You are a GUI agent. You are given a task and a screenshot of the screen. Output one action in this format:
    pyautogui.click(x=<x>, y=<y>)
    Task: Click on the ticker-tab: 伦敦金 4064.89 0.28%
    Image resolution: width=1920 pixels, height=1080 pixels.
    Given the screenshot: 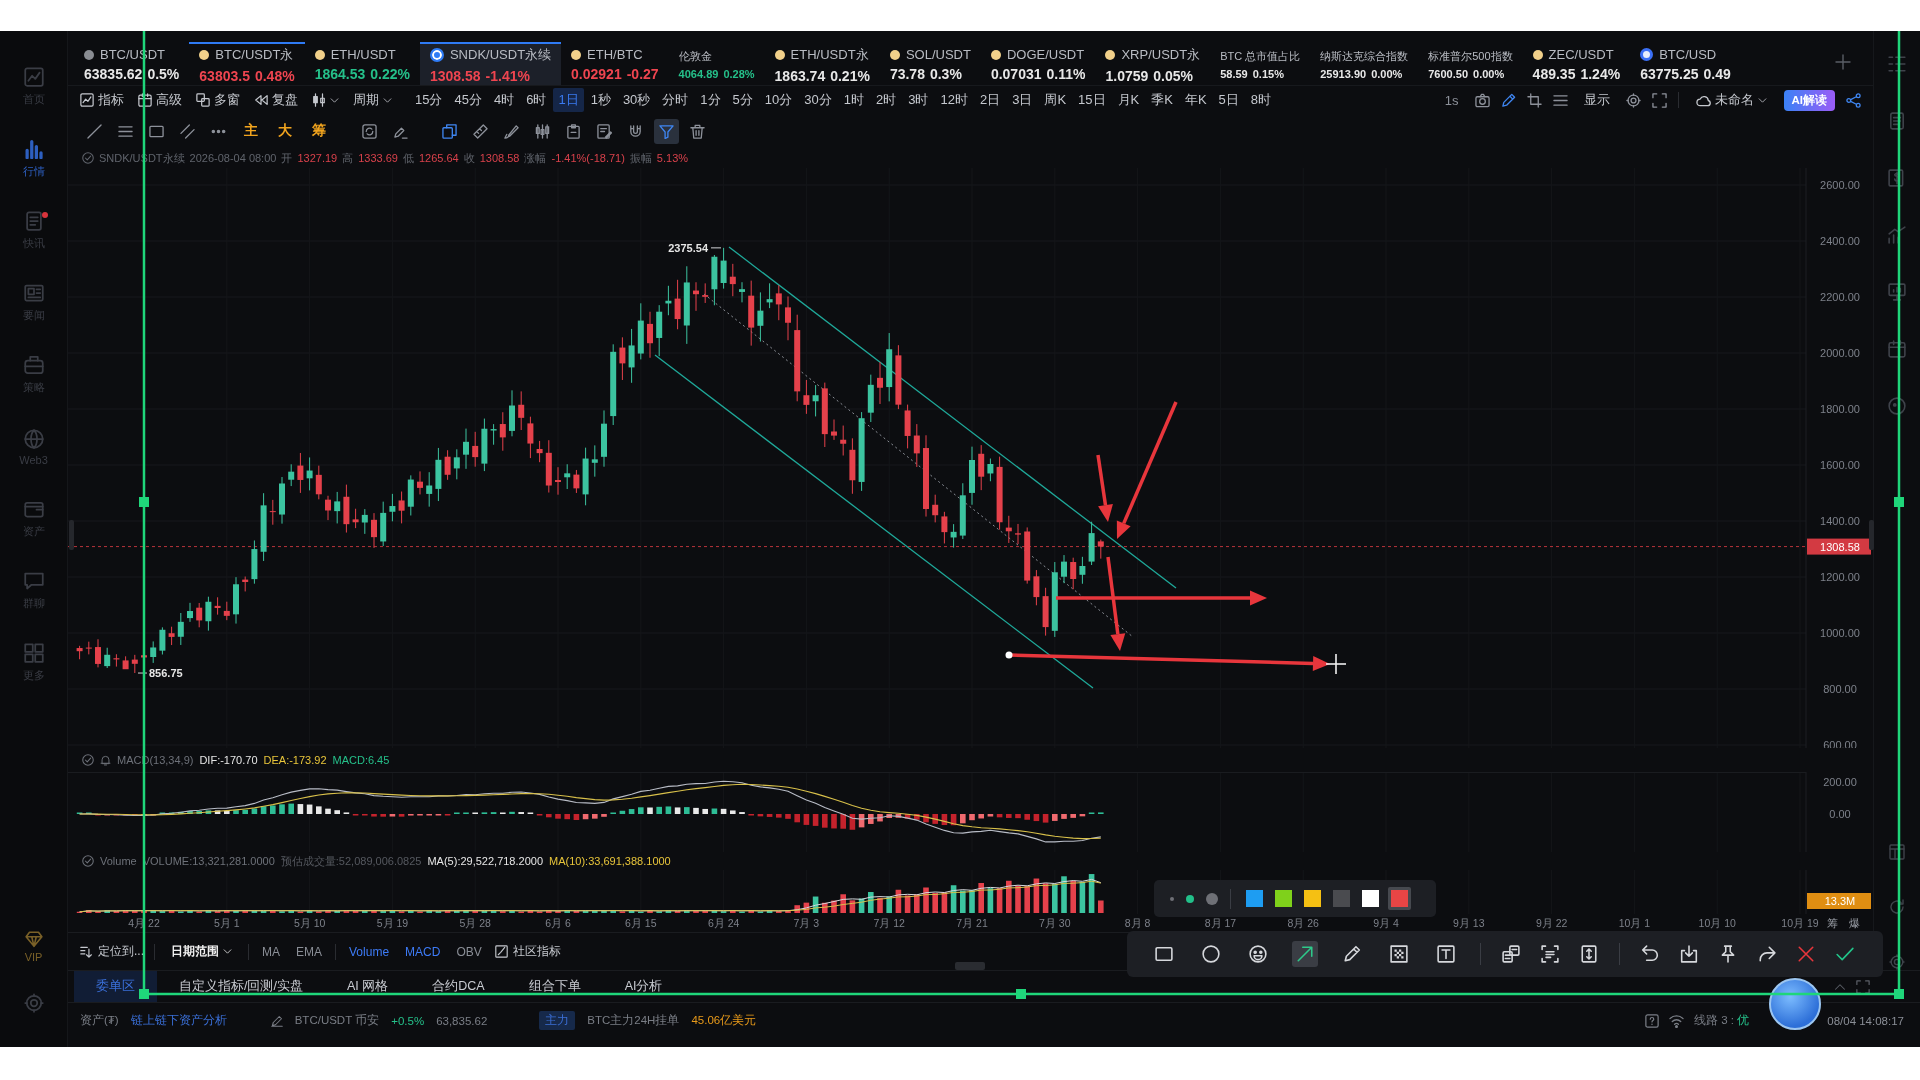 What is the action you would take?
    pyautogui.click(x=716, y=63)
    